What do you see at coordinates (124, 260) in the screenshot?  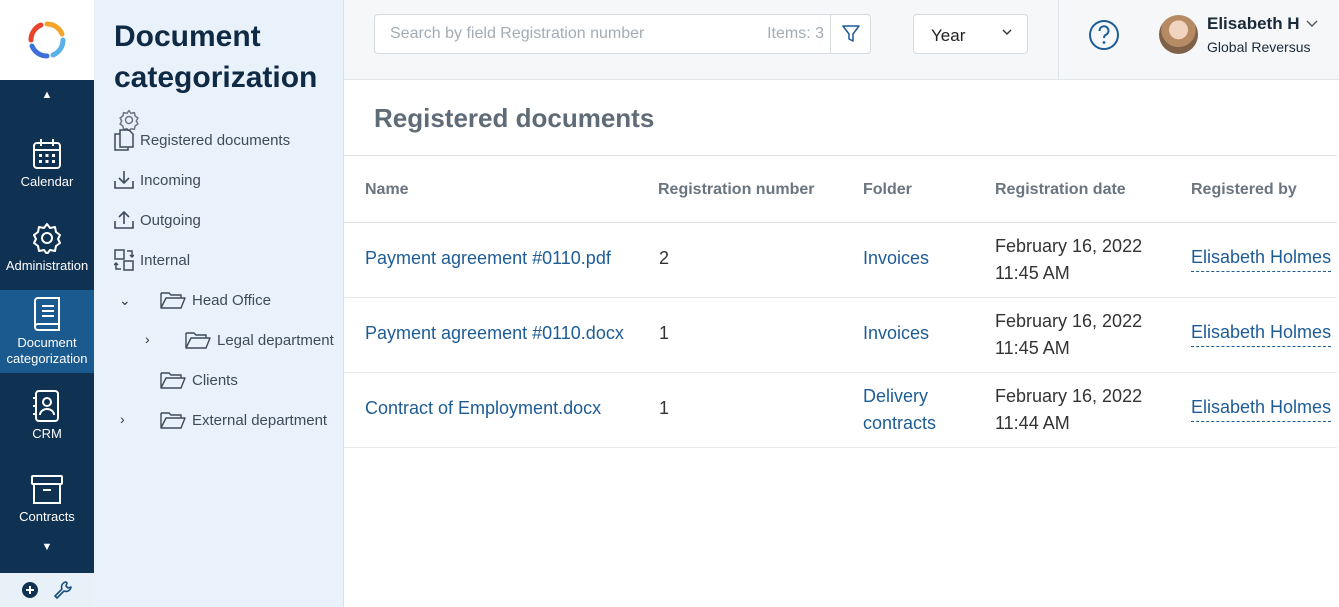 I see `swap-icon` at bounding box center [124, 260].